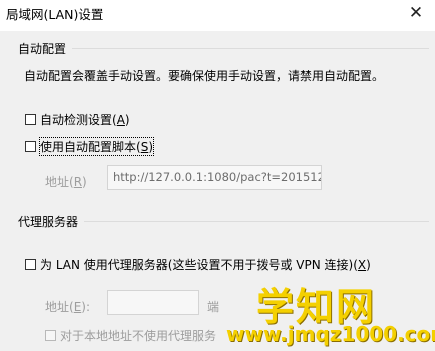 This screenshot has height=351, width=435. What do you see at coordinates (84, 182) in the screenshot?
I see `script-address-label-suffix: )` at bounding box center [84, 182].